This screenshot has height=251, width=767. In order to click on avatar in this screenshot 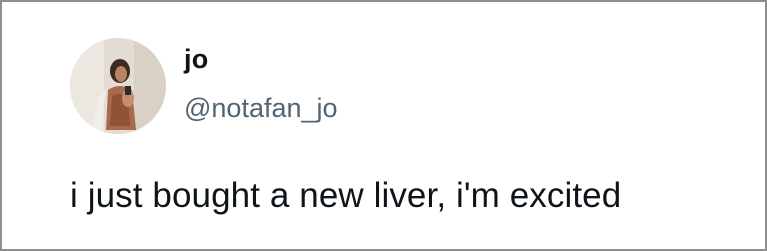, I will do `click(118, 86)`.